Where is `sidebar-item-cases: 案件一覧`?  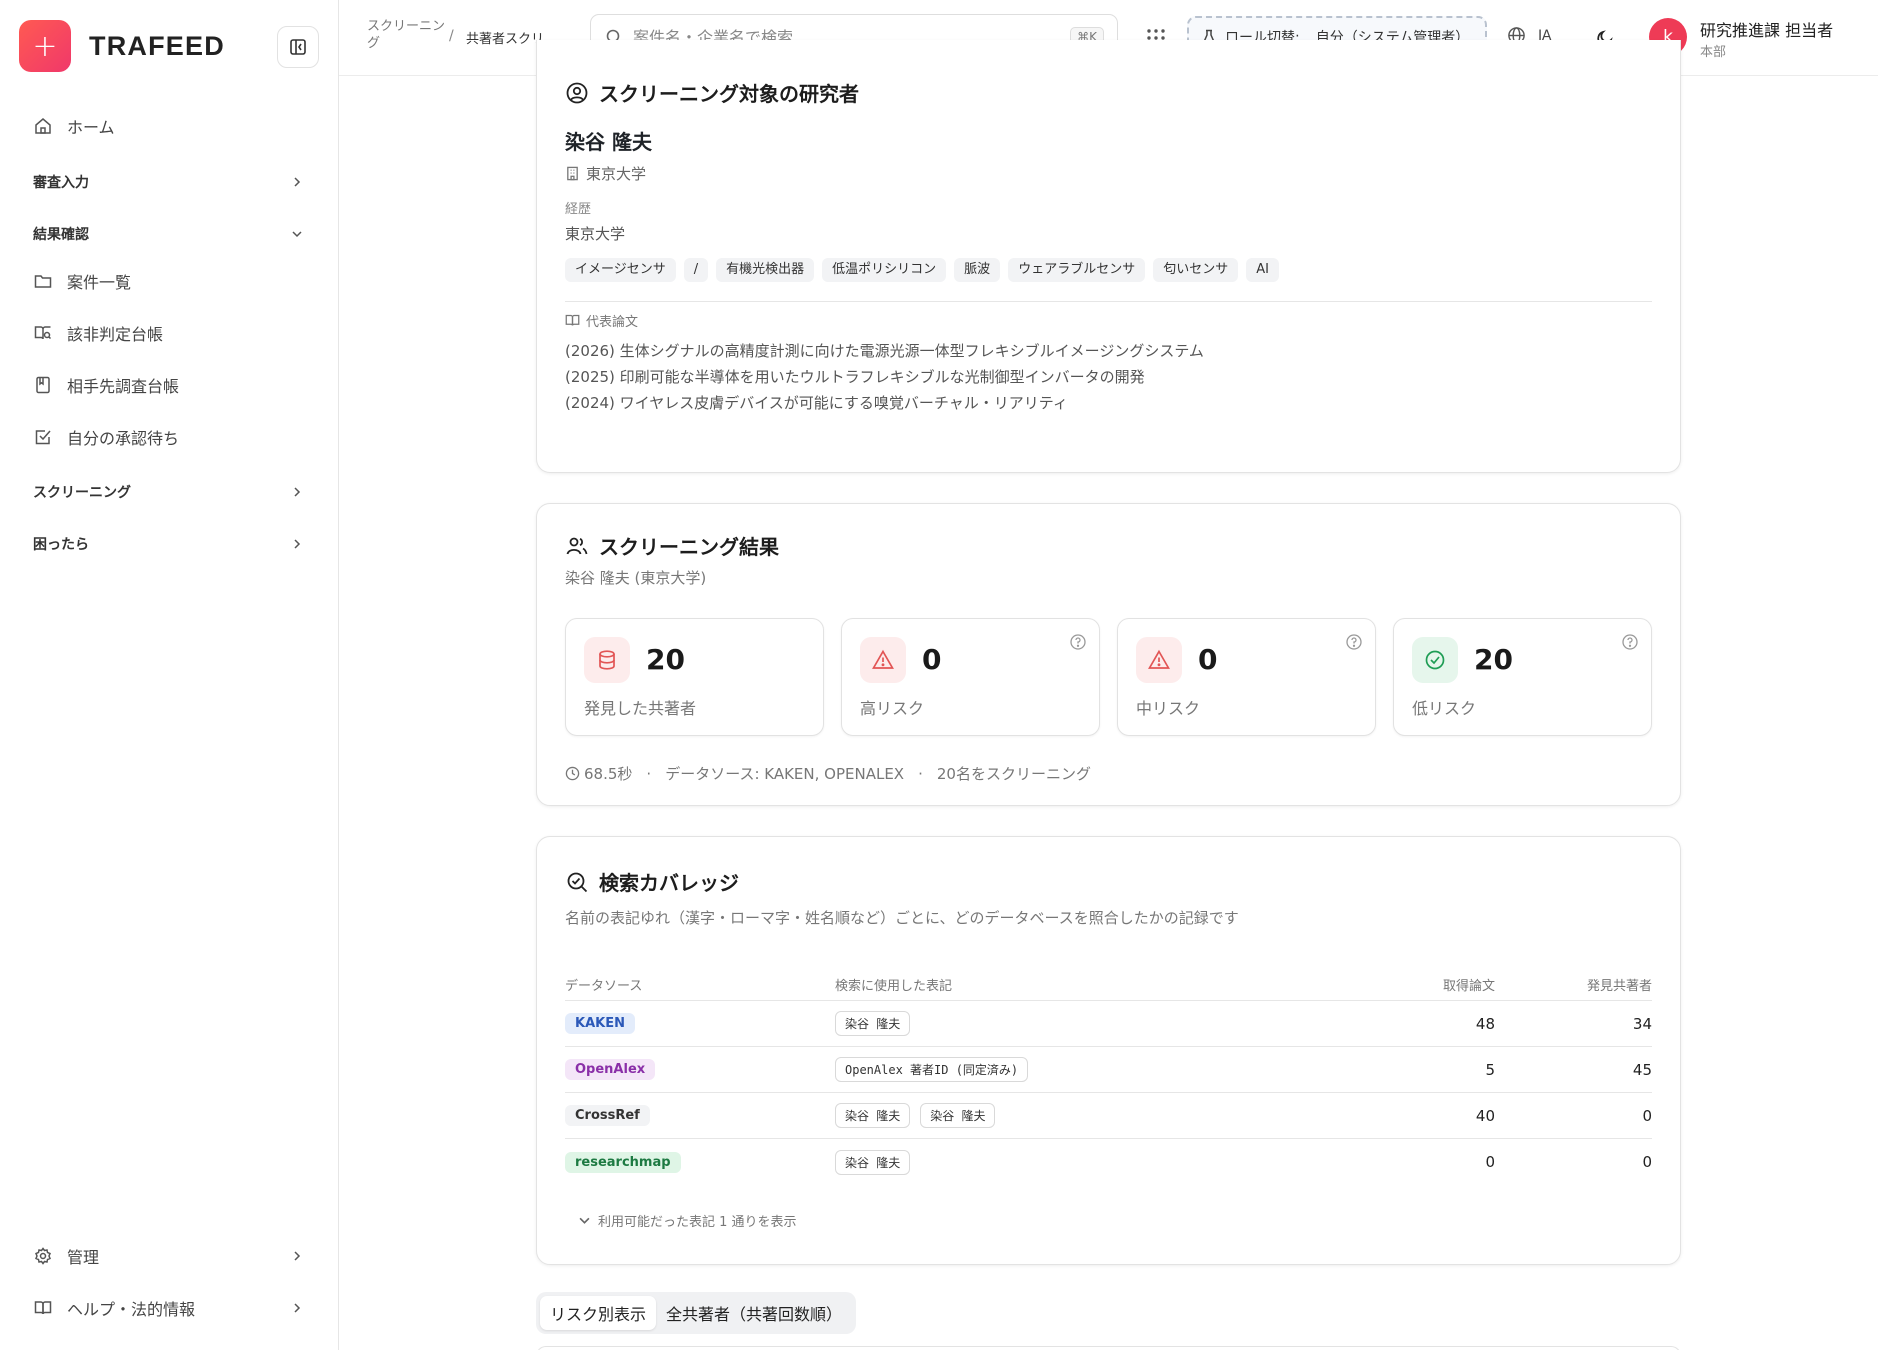 sidebar-item-cases: 案件一覧 is located at coordinates (169, 281).